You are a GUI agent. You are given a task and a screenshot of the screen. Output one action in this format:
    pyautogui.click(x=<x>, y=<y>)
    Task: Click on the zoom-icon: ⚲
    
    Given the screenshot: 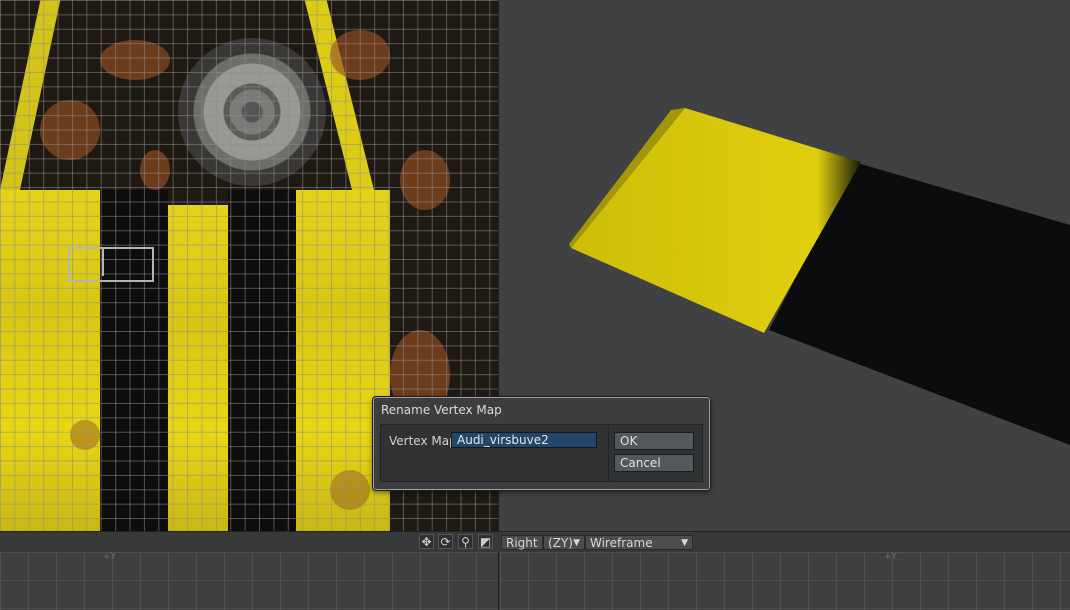 What is the action you would take?
    pyautogui.click(x=465, y=541)
    